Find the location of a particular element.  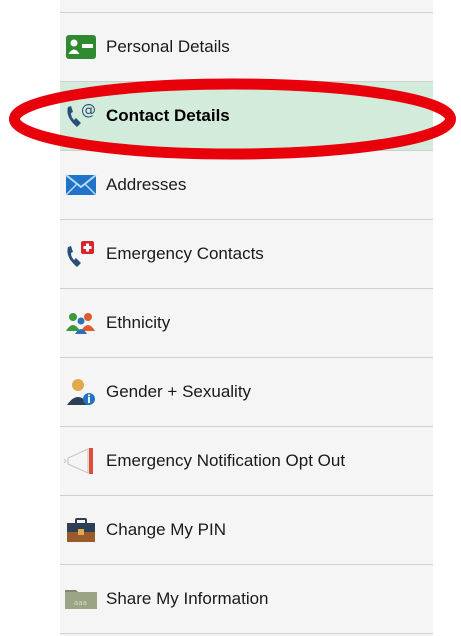

menu-item-emergency-notification-opt-out: Emergency Notification Opt Out is located at coordinates (246, 461).